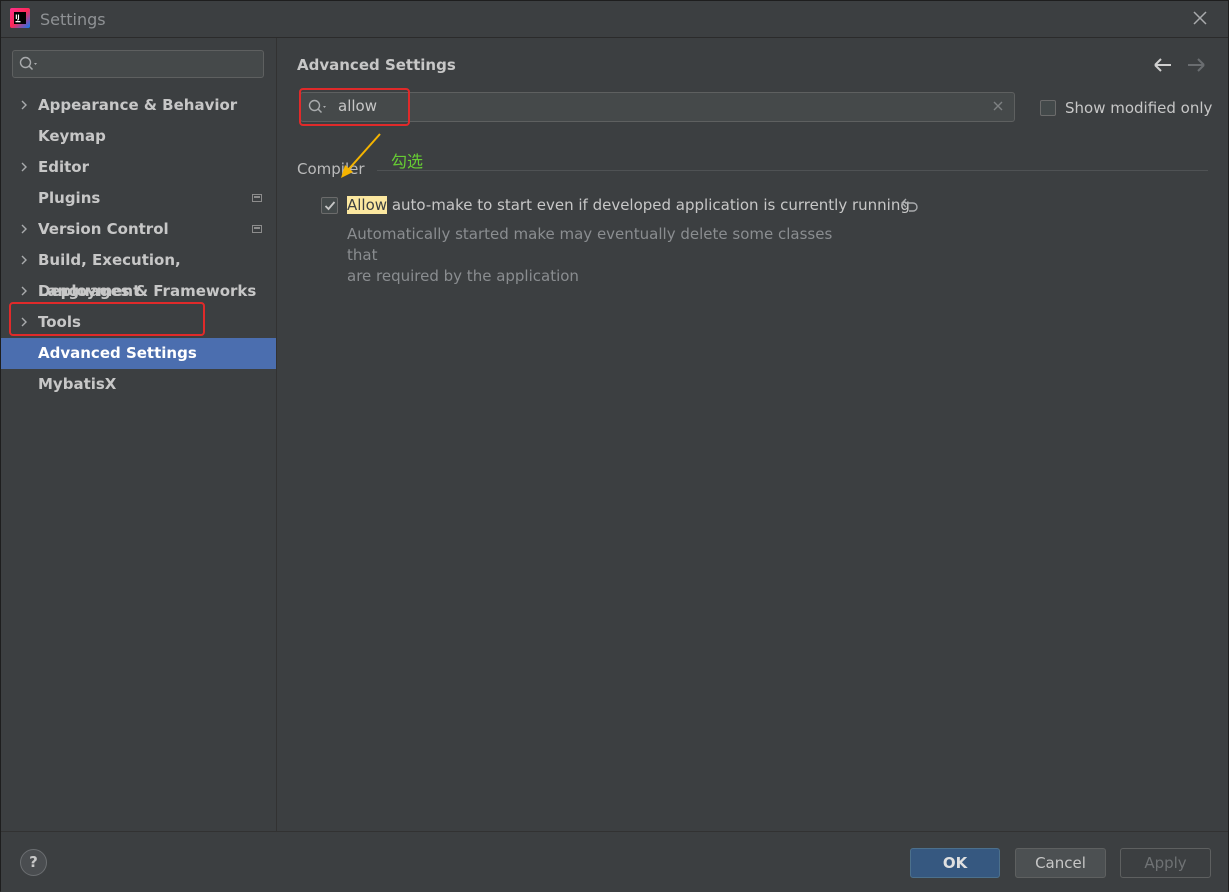 The height and width of the screenshot is (892, 1229). Describe the element at coordinates (107, 319) in the screenshot. I see `advanced-settings-highlight-box` at that location.